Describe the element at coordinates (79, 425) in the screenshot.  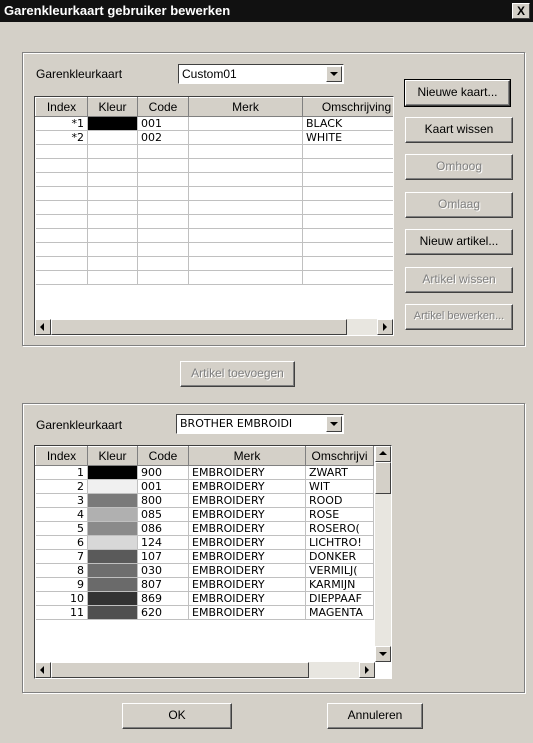
I see `bottom-combo-label: Garenkleurkaart` at that location.